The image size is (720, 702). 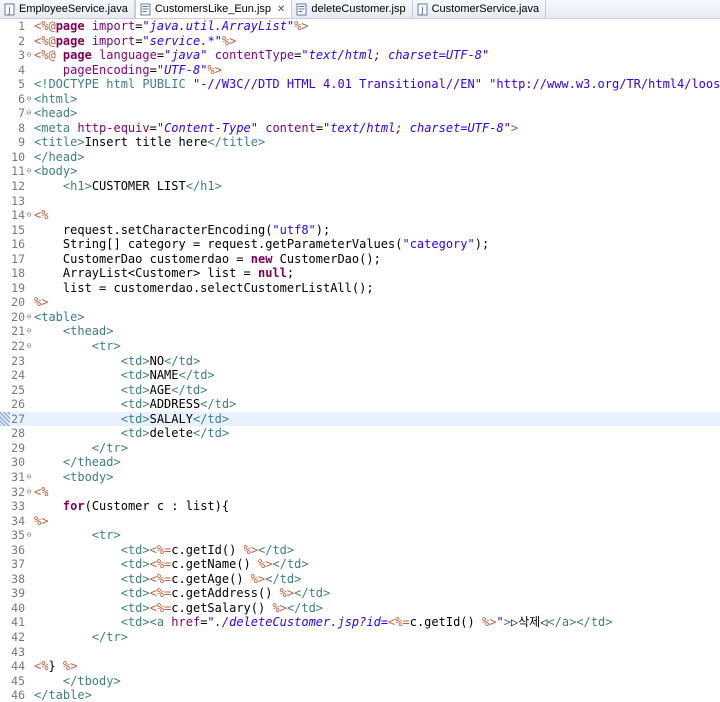 What do you see at coordinates (360, 186) in the screenshot?
I see `code-line: 12 <h1>CUSTOMER LIST</h1>` at bounding box center [360, 186].